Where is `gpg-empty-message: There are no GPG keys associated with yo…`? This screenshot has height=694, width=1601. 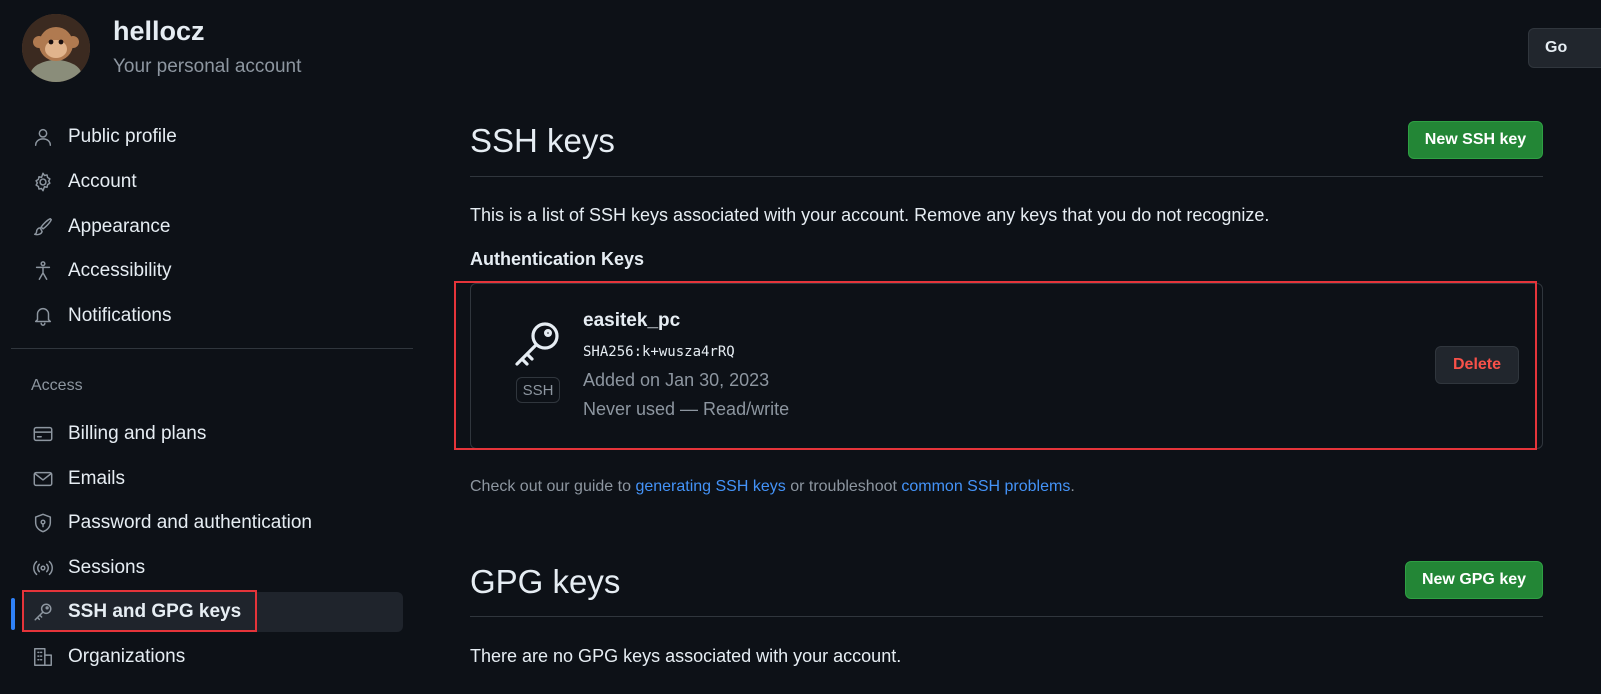
gpg-empty-message: There are no GPG keys associated with yo… is located at coordinates (686, 656).